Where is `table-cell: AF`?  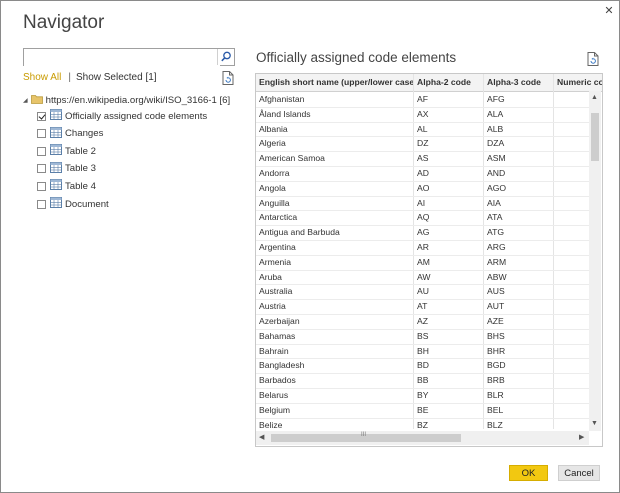
table-cell: AF is located at coordinates (422, 99).